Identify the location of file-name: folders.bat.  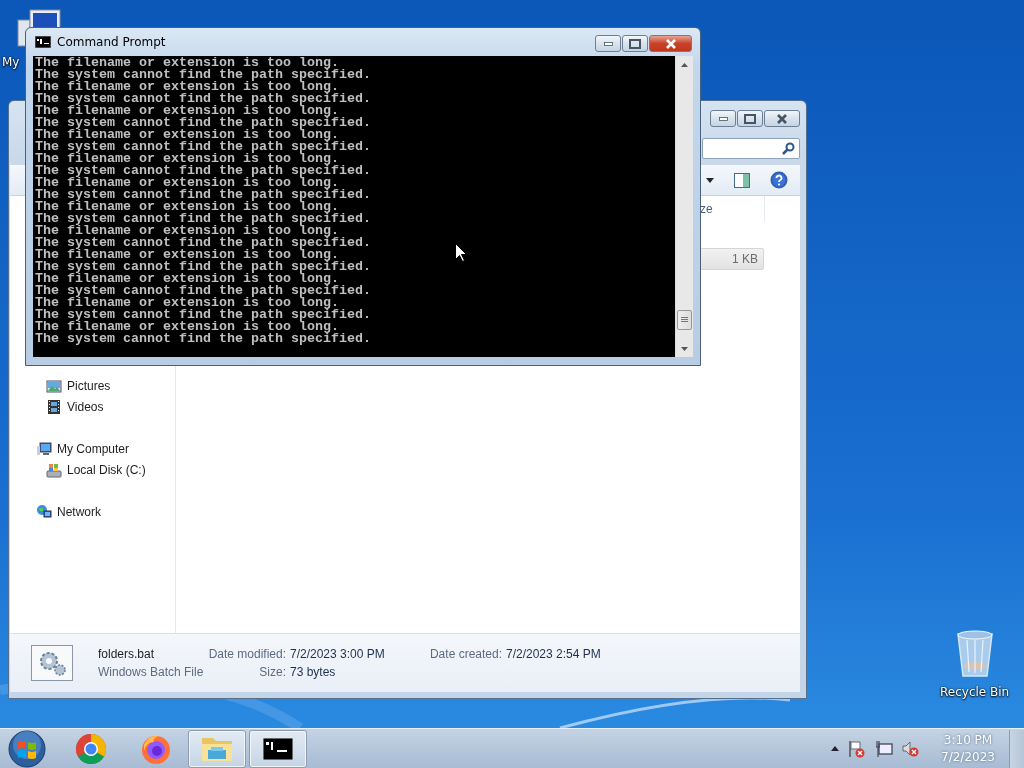
(127, 654).